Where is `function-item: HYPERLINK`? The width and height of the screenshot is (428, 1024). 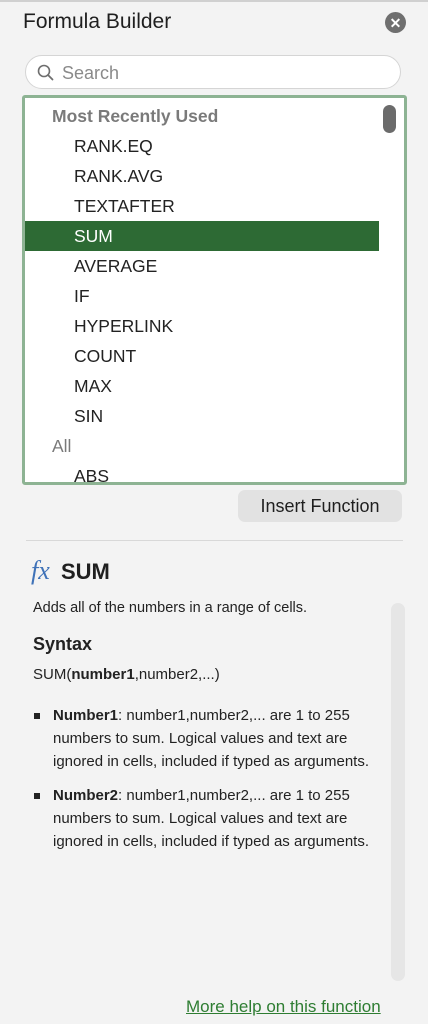 function-item: HYPERLINK is located at coordinates (202, 326).